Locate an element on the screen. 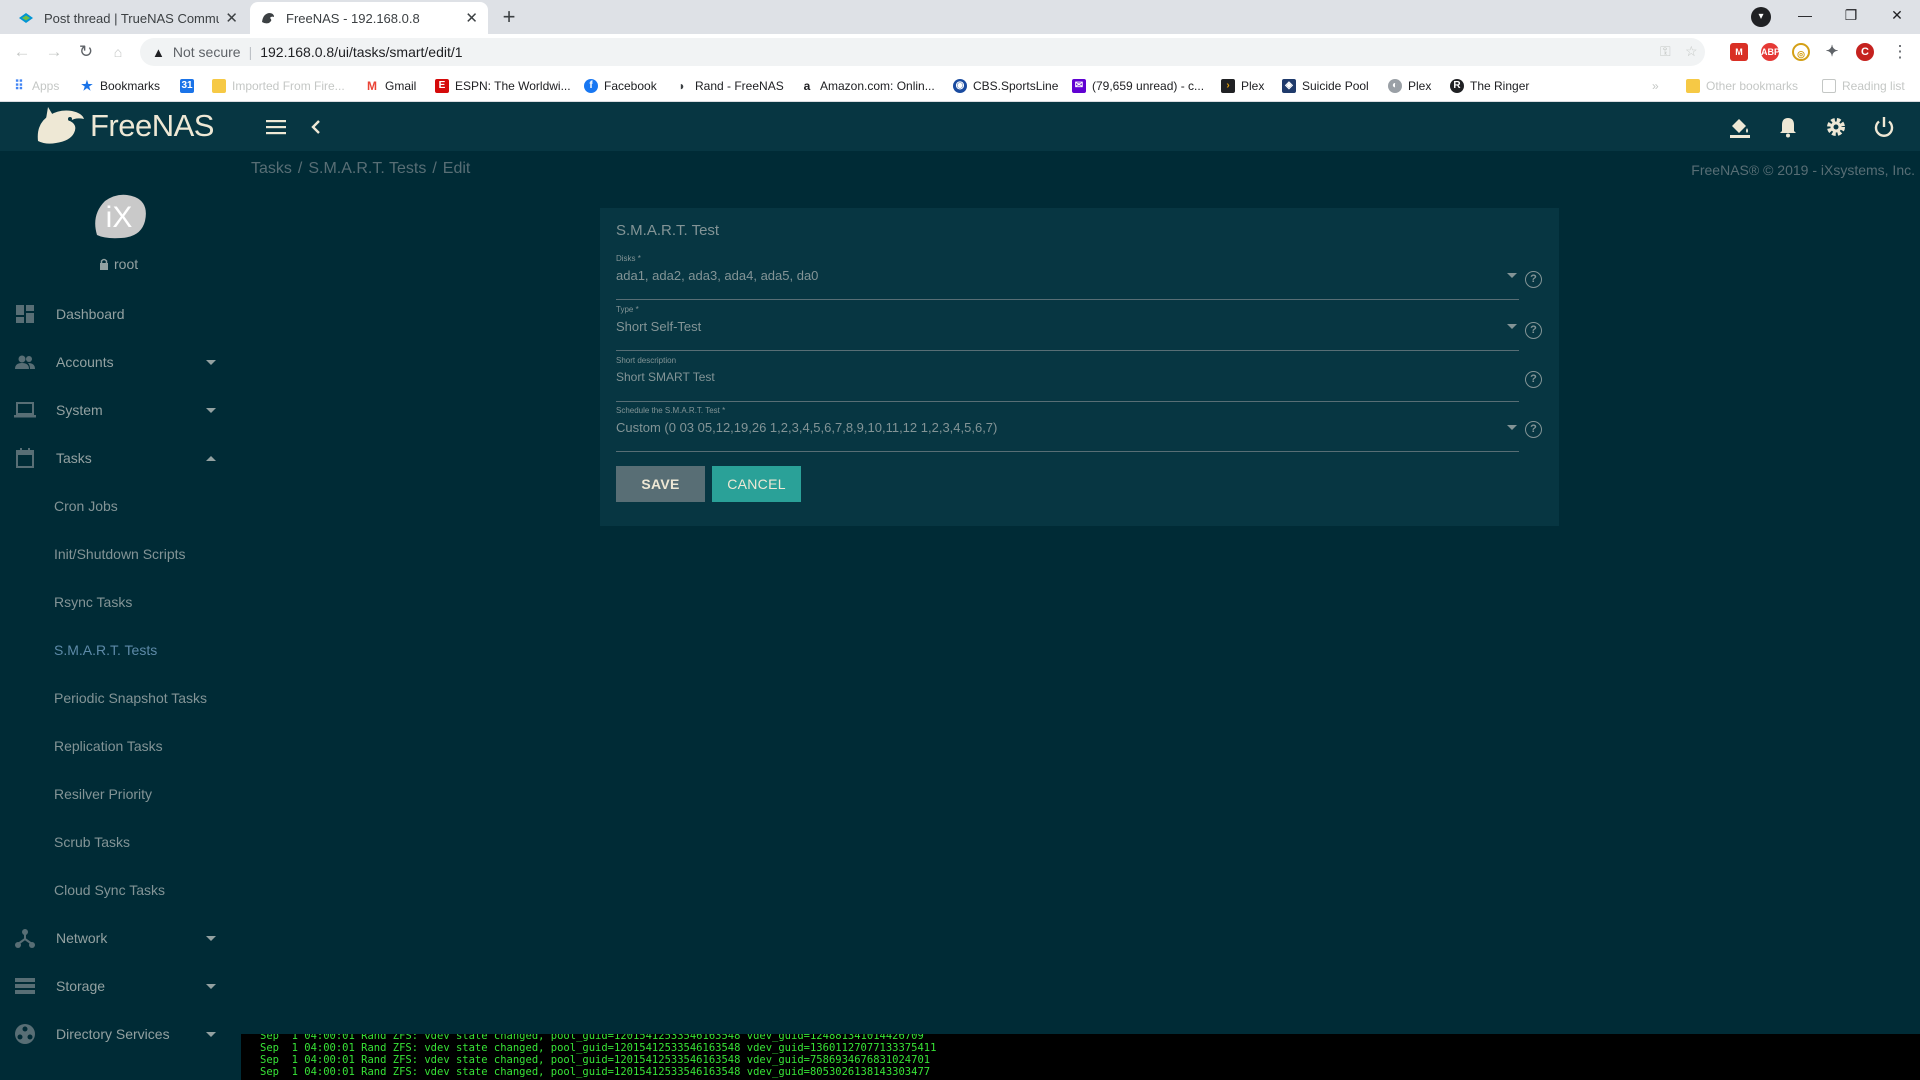 The height and width of the screenshot is (1080, 1920). sidebar-item-directory-services: Directory Services is located at coordinates (120, 1034).